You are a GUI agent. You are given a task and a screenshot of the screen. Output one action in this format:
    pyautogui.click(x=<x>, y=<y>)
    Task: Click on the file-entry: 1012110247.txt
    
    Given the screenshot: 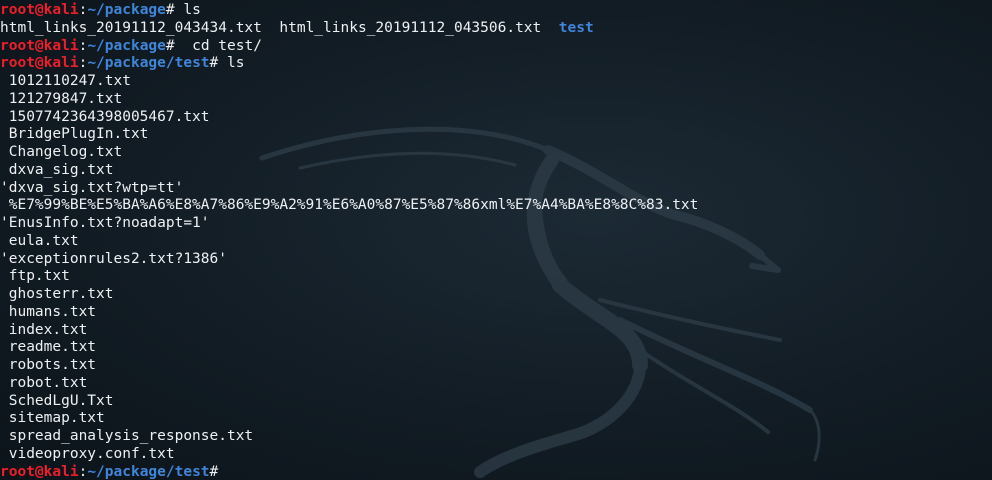 What is the action you would take?
    pyautogui.click(x=65, y=81)
    